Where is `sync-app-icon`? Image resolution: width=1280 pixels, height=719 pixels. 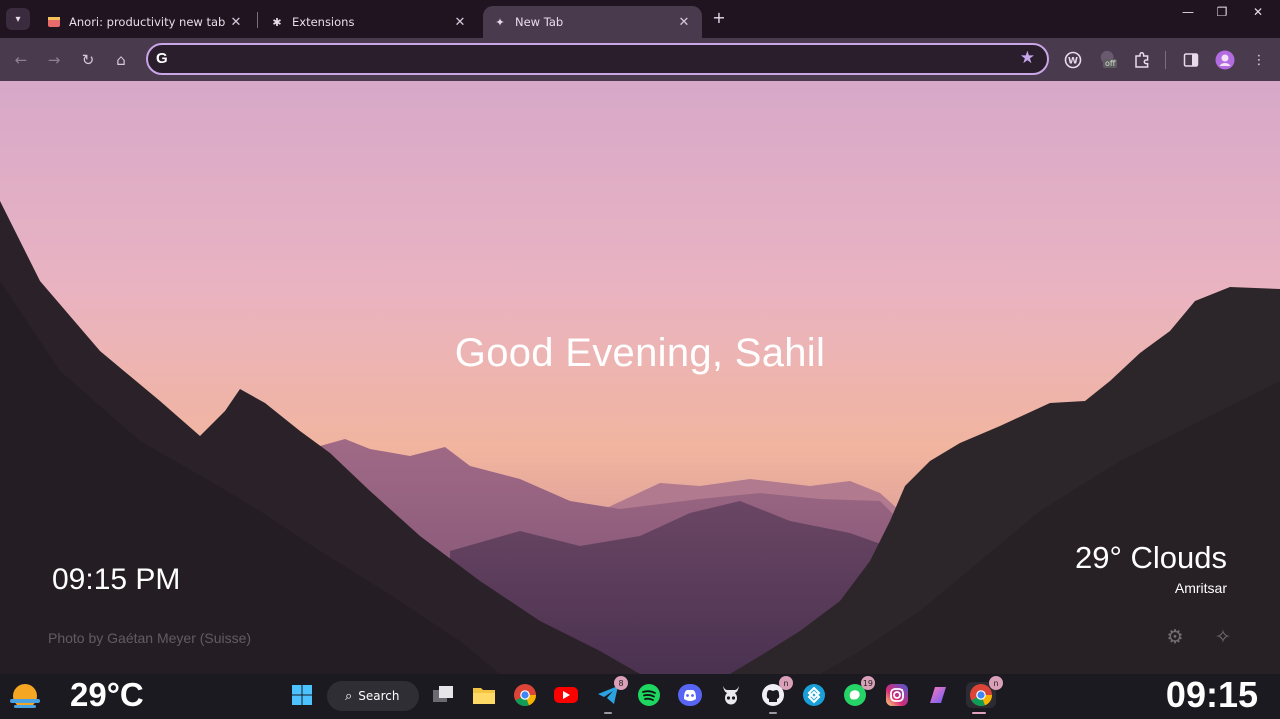
sync-app-icon is located at coordinates (814, 695).